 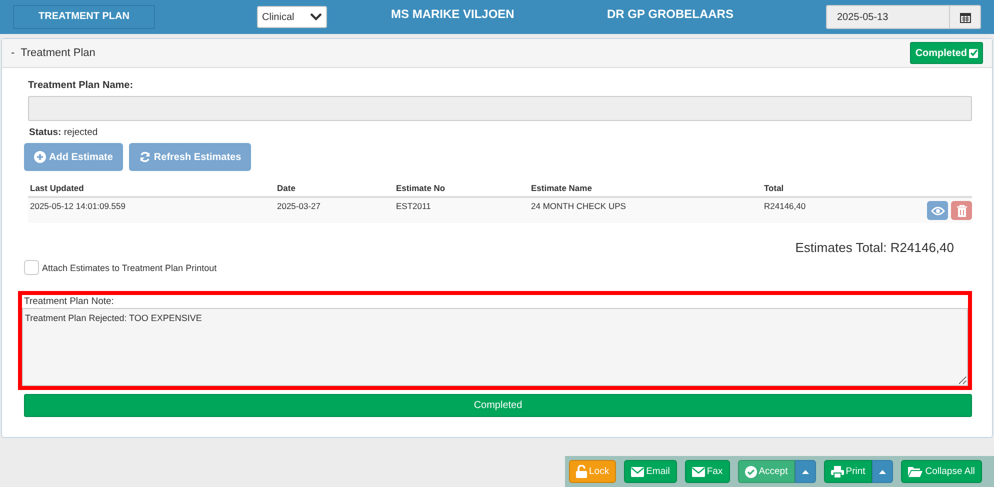 What do you see at coordinates (941, 471) in the screenshot?
I see `toolbar-button: Collapse All` at bounding box center [941, 471].